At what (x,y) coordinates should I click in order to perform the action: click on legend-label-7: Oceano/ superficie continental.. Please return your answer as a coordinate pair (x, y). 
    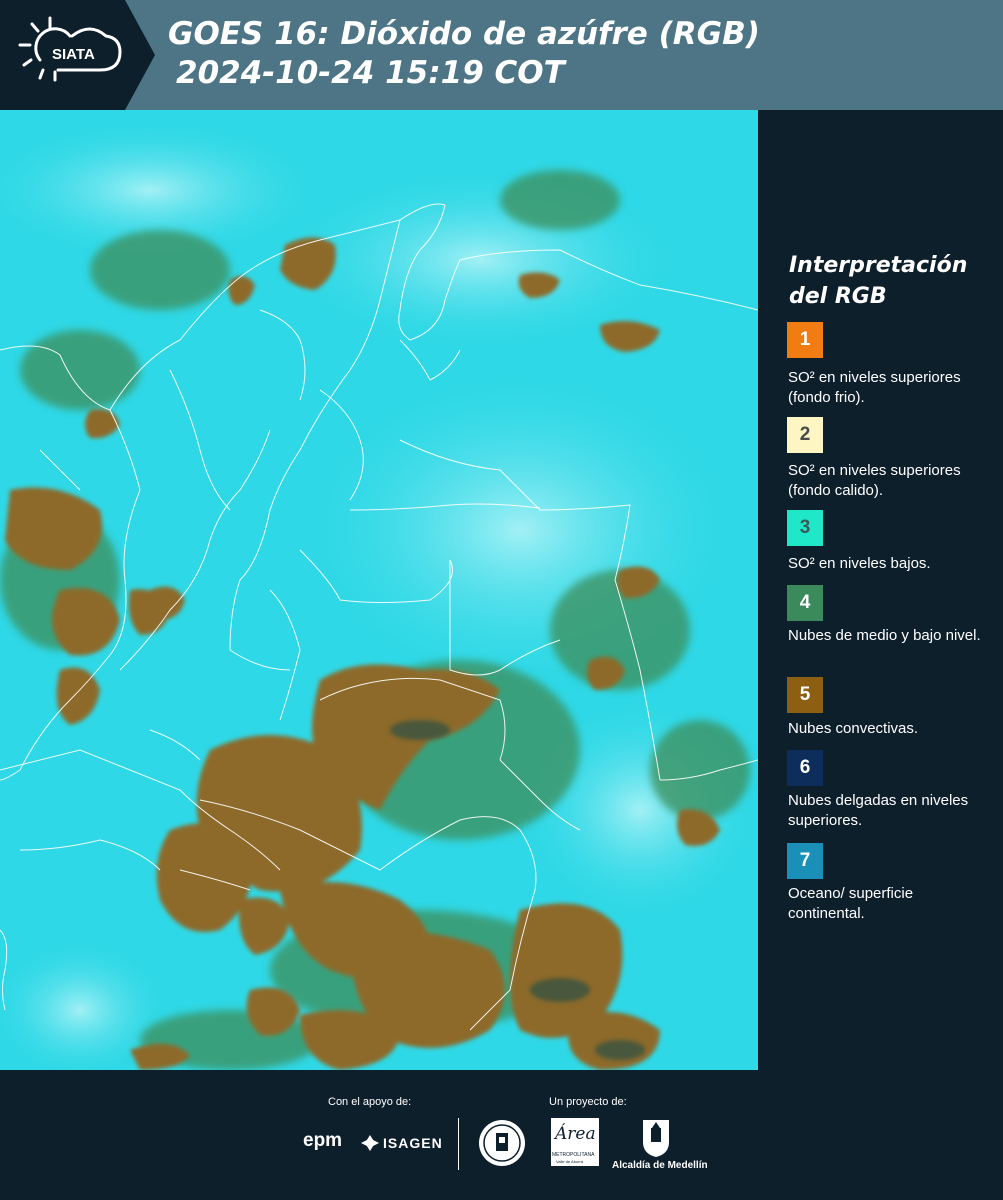
    Looking at the image, I should click on (851, 903).